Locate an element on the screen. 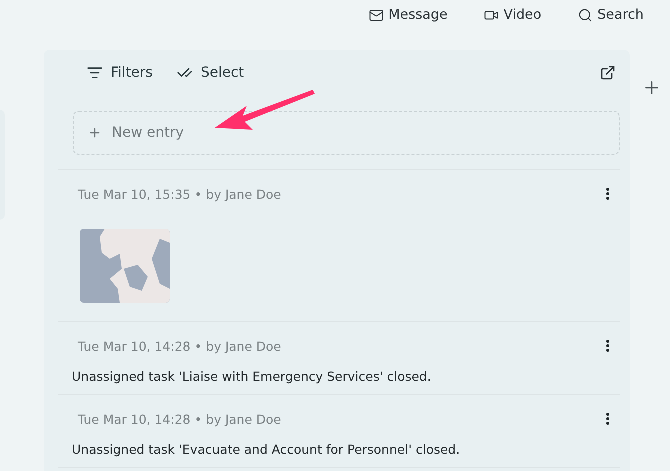  entry-text: Unassigned task 'Liaise with Emergency Services' closed. is located at coordinates (252, 376).